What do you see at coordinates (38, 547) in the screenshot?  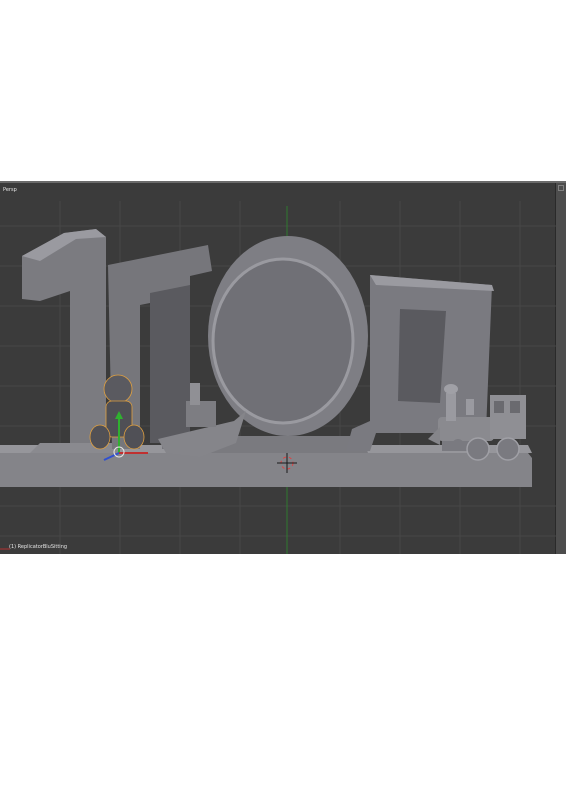 I see `active-object-label: (1) ReplicatorBluSitting` at bounding box center [38, 547].